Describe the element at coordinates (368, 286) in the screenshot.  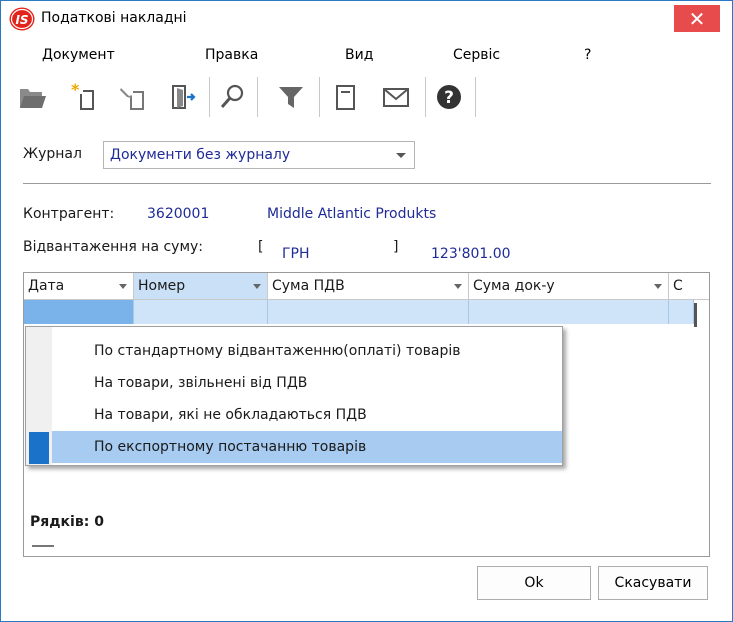
I see `column-vat-sum: Сума ПДВ` at that location.